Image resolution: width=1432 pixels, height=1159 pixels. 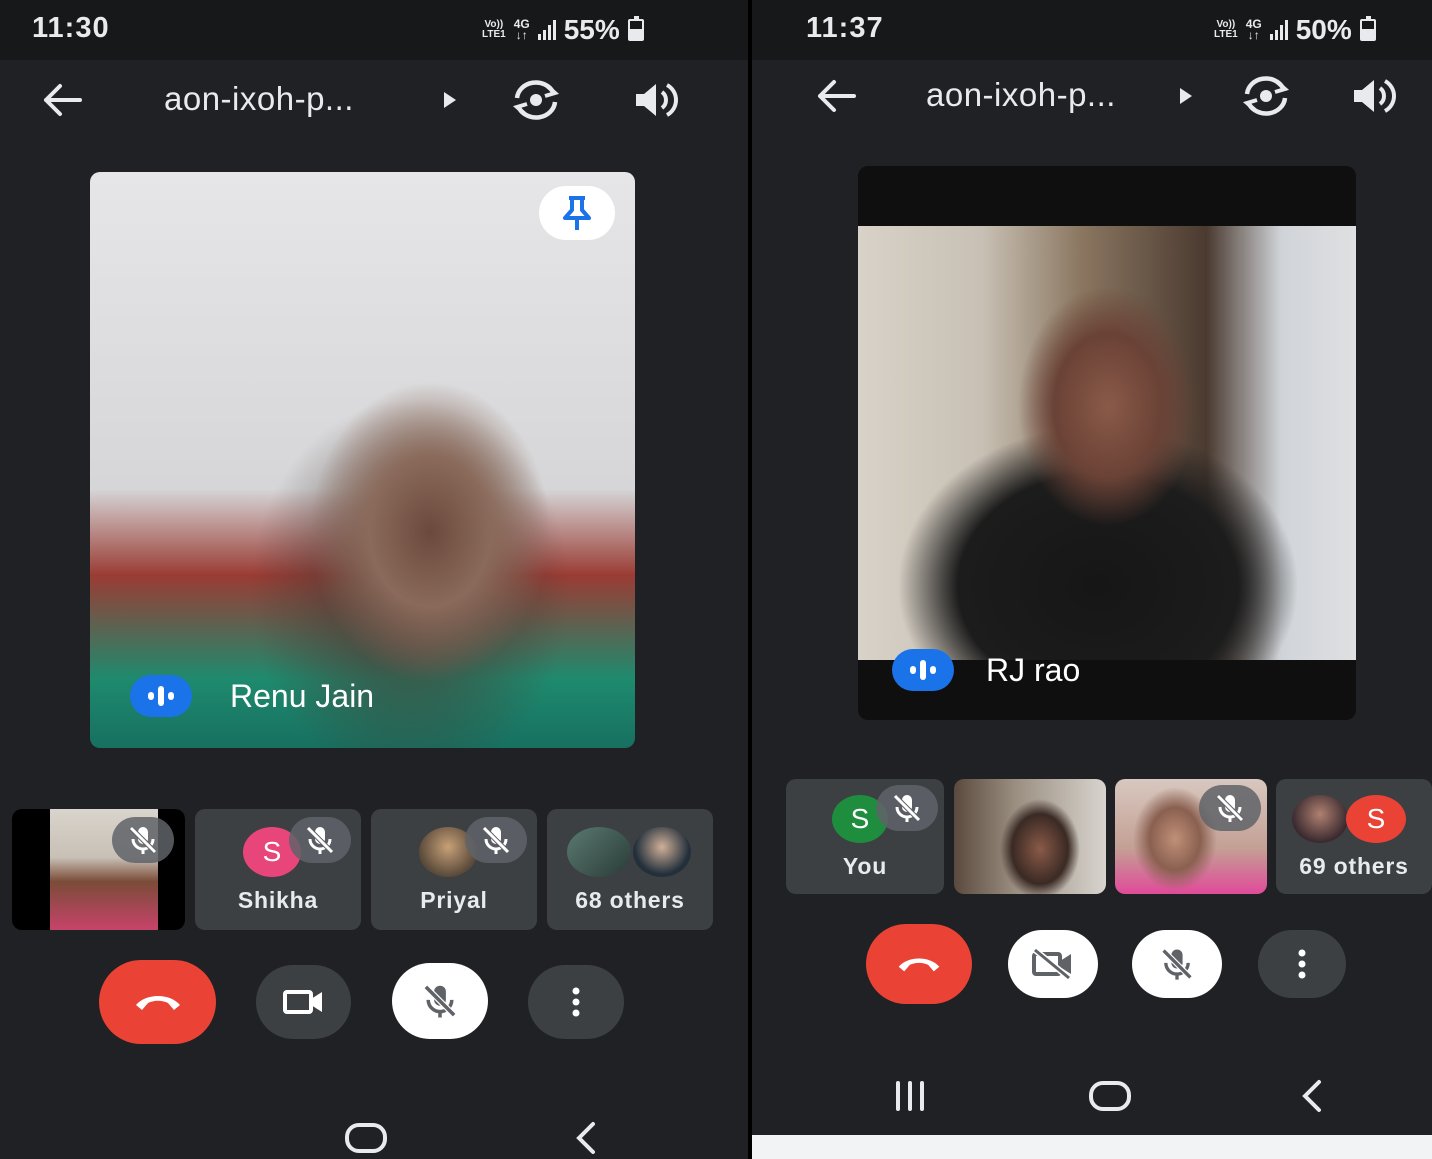 I want to click on status-icons: Vo)) LTE1 4G ↓↑ 55%, so click(x=563, y=30).